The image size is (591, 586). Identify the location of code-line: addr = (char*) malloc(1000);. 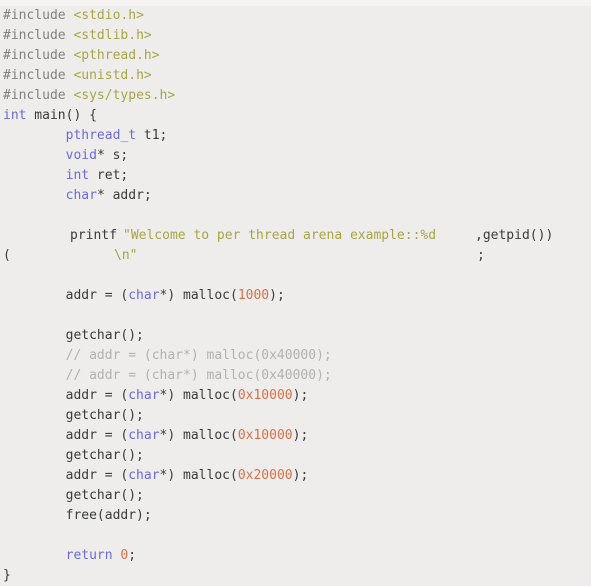
(295, 296).